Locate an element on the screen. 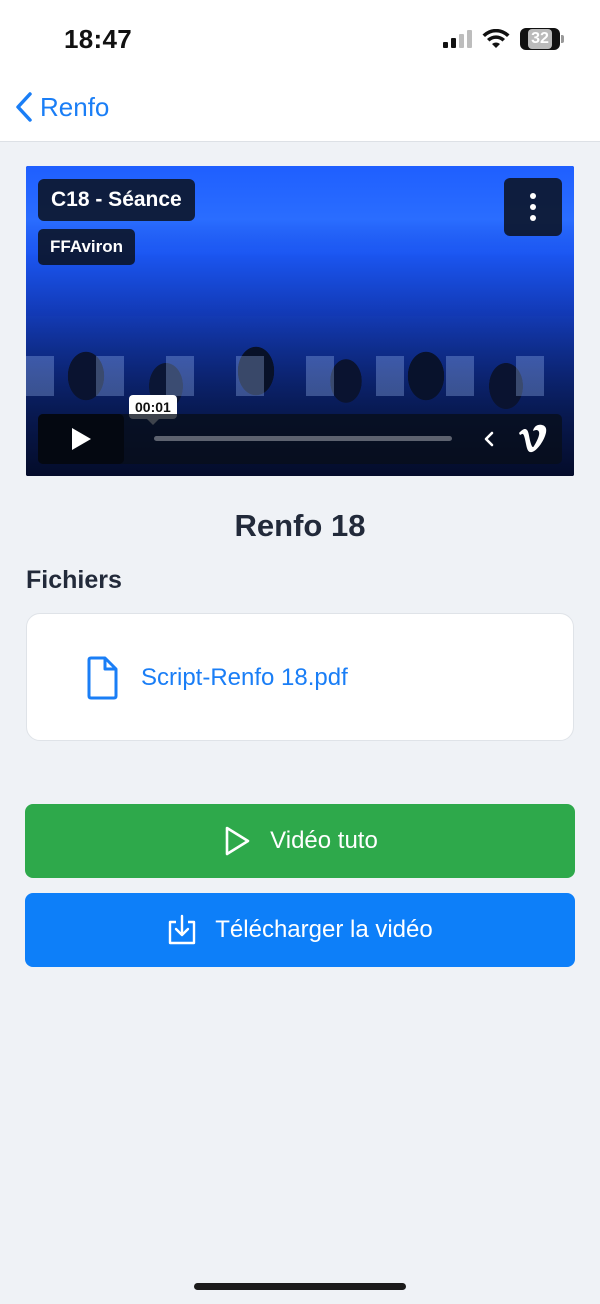 The width and height of the screenshot is (600, 1304). download-video-button: Télécharger la vidéo is located at coordinates (300, 930).